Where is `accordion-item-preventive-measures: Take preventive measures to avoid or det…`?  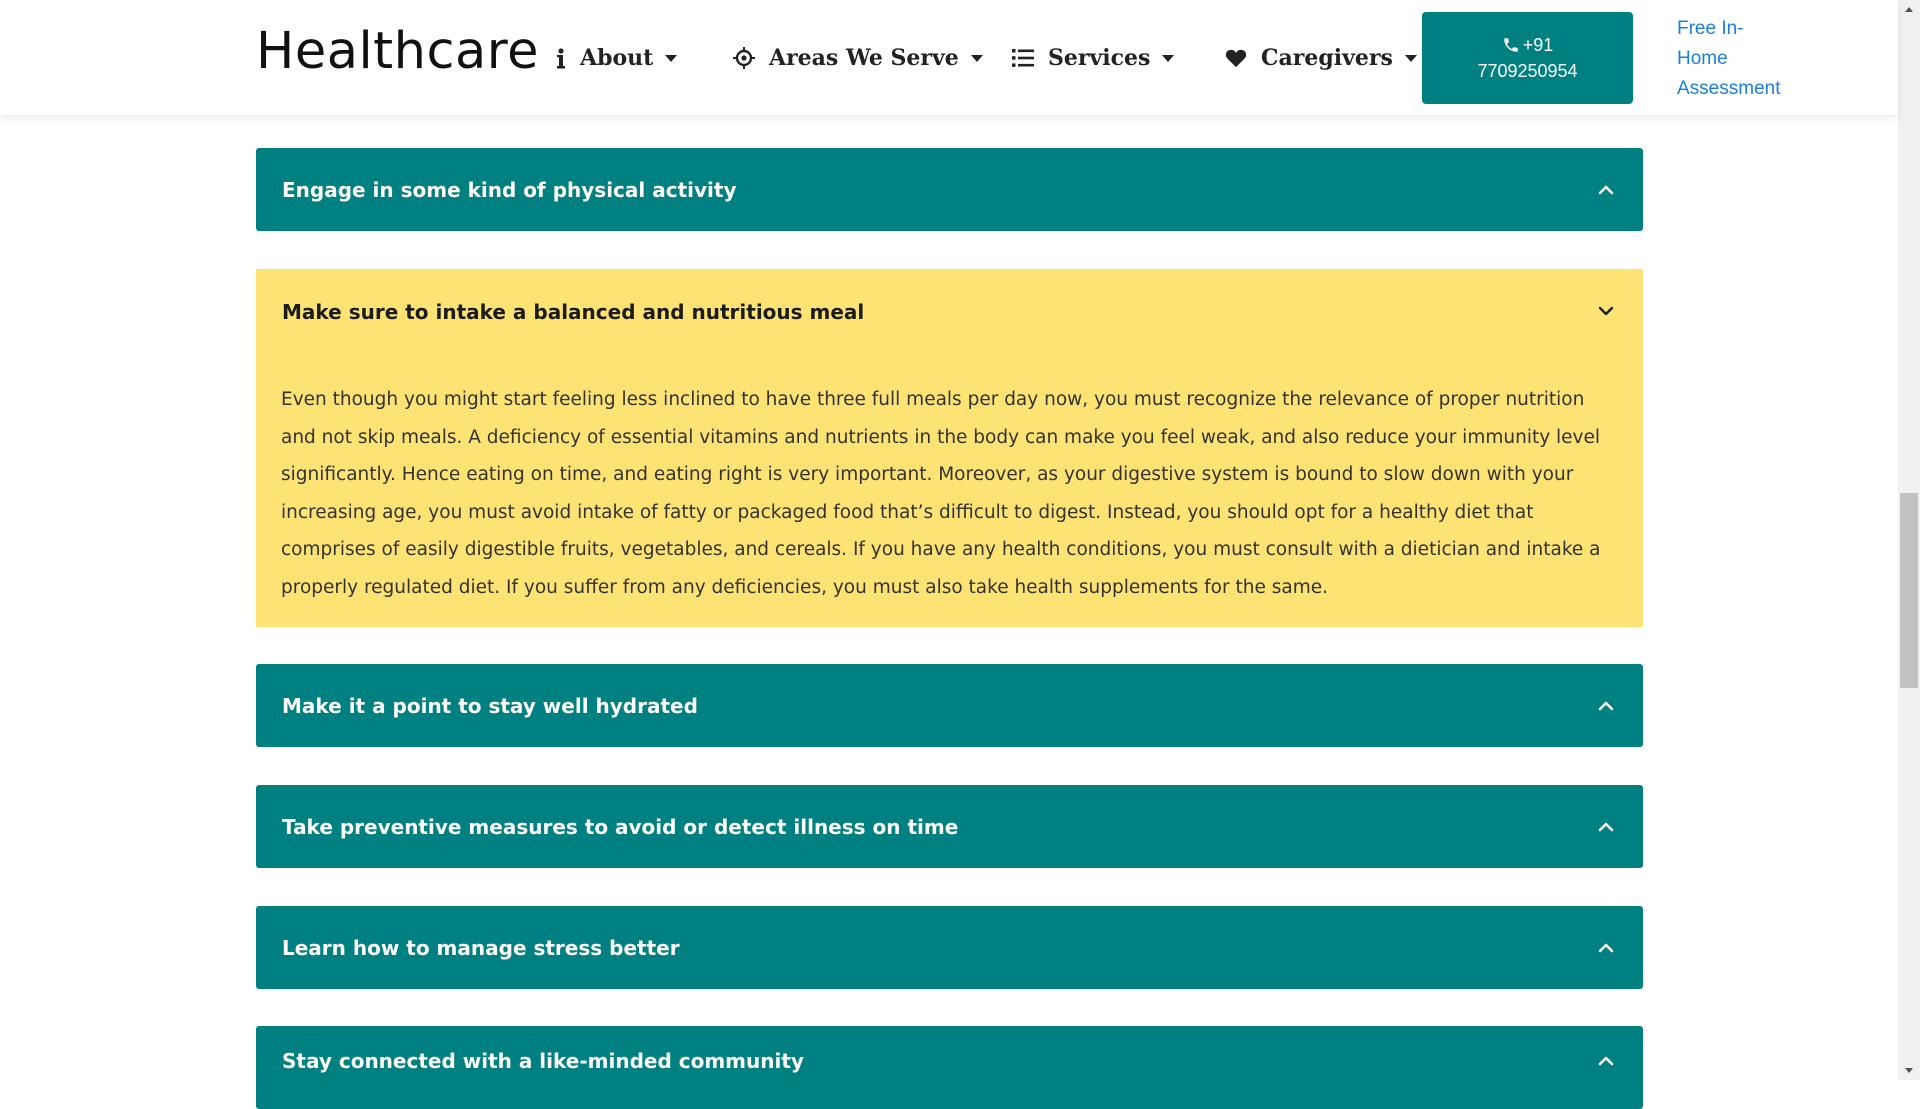 accordion-item-preventive-measures: Take preventive measures to avoid or det… is located at coordinates (949, 826).